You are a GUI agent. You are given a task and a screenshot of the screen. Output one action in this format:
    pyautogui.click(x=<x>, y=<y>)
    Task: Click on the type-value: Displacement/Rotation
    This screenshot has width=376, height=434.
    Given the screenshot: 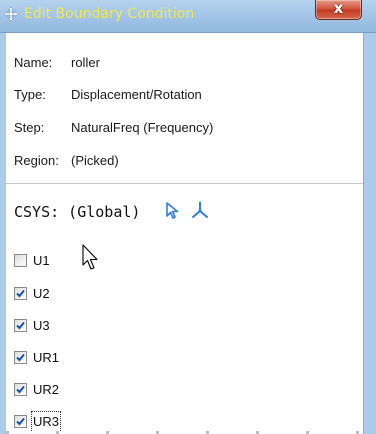 What is the action you would take?
    pyautogui.click(x=136, y=94)
    